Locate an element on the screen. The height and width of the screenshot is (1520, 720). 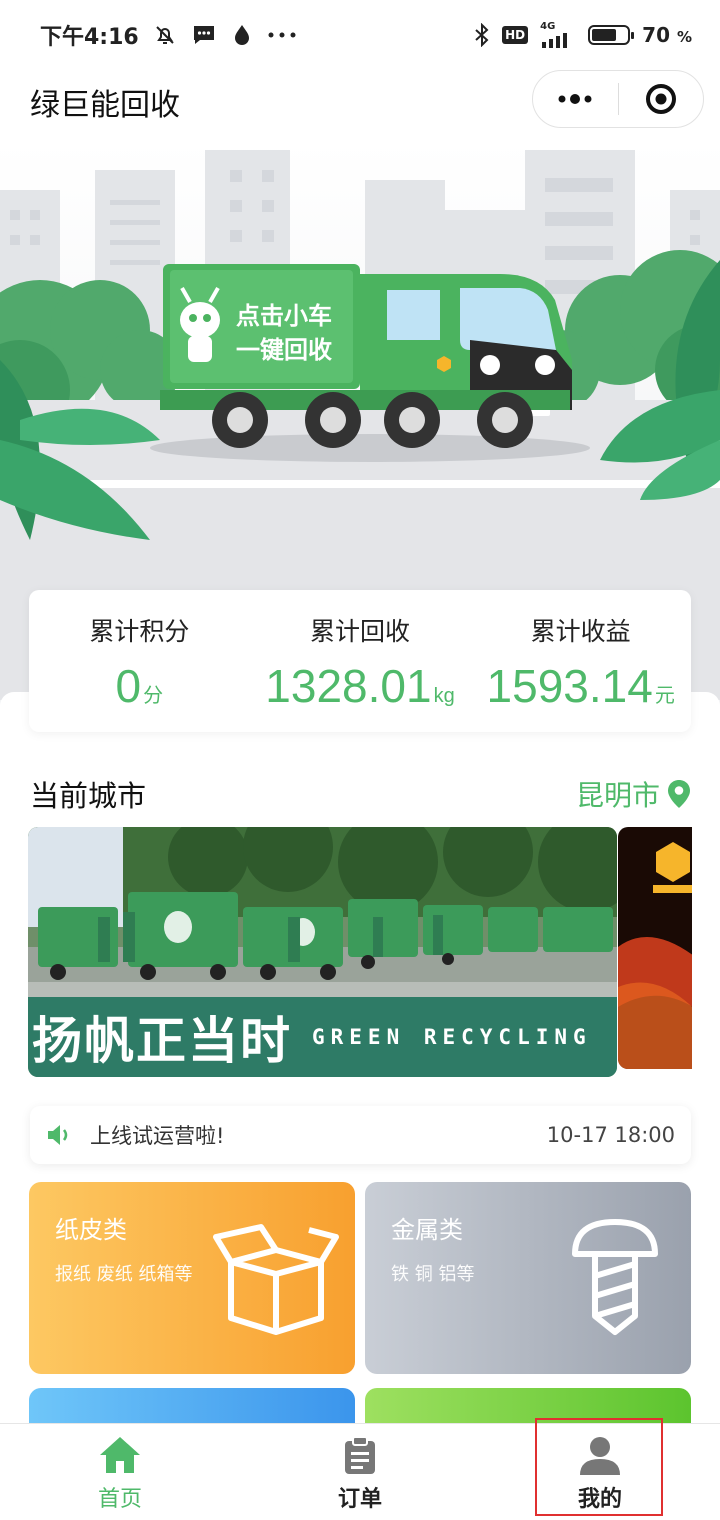
tab-label: 我的 is located at coordinates (599, 1499).